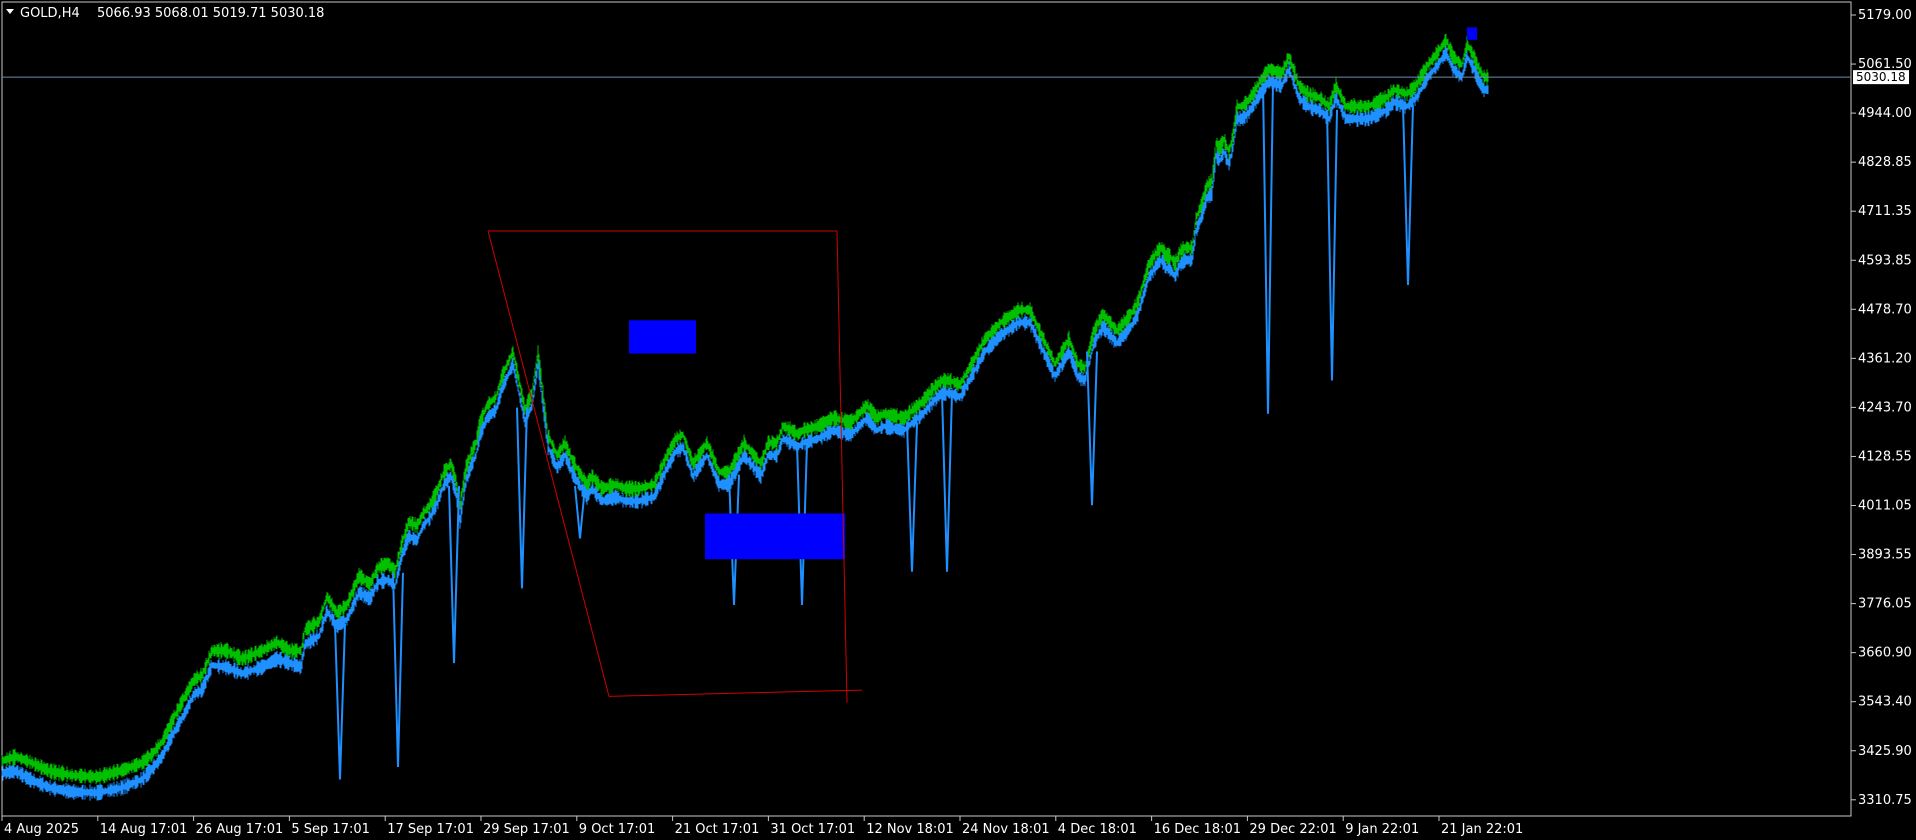  What do you see at coordinates (1885, 113) in the screenshot?
I see `price-tick-label-2: 4944.00` at bounding box center [1885, 113].